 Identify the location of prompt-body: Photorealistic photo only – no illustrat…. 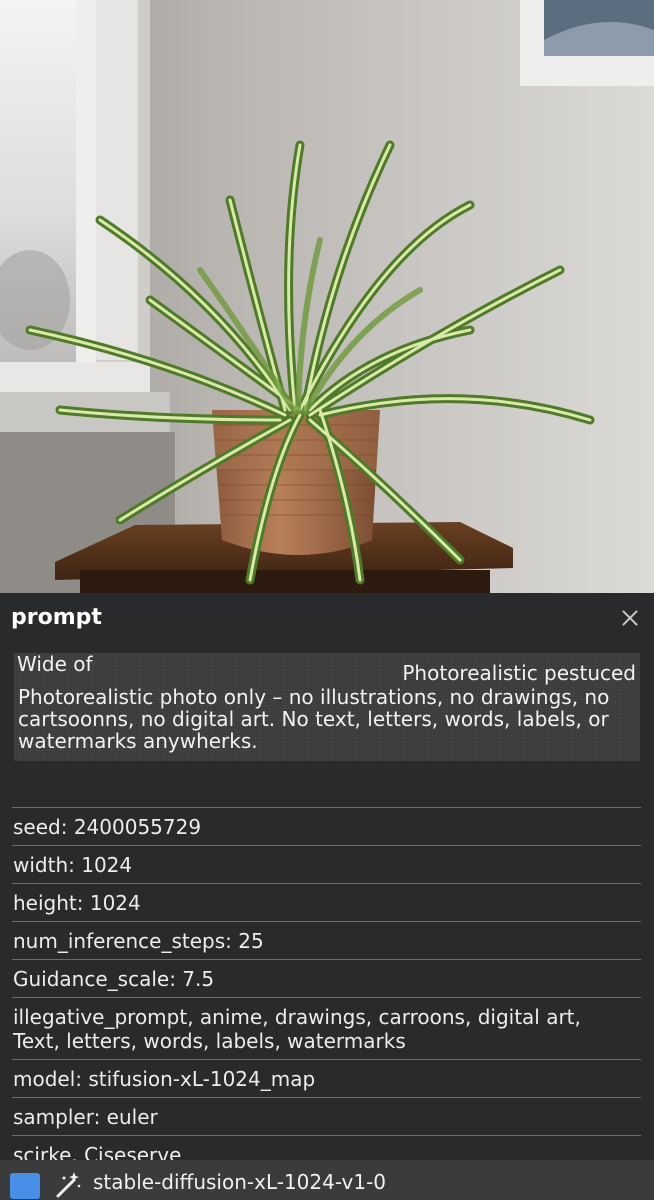
(314, 719).